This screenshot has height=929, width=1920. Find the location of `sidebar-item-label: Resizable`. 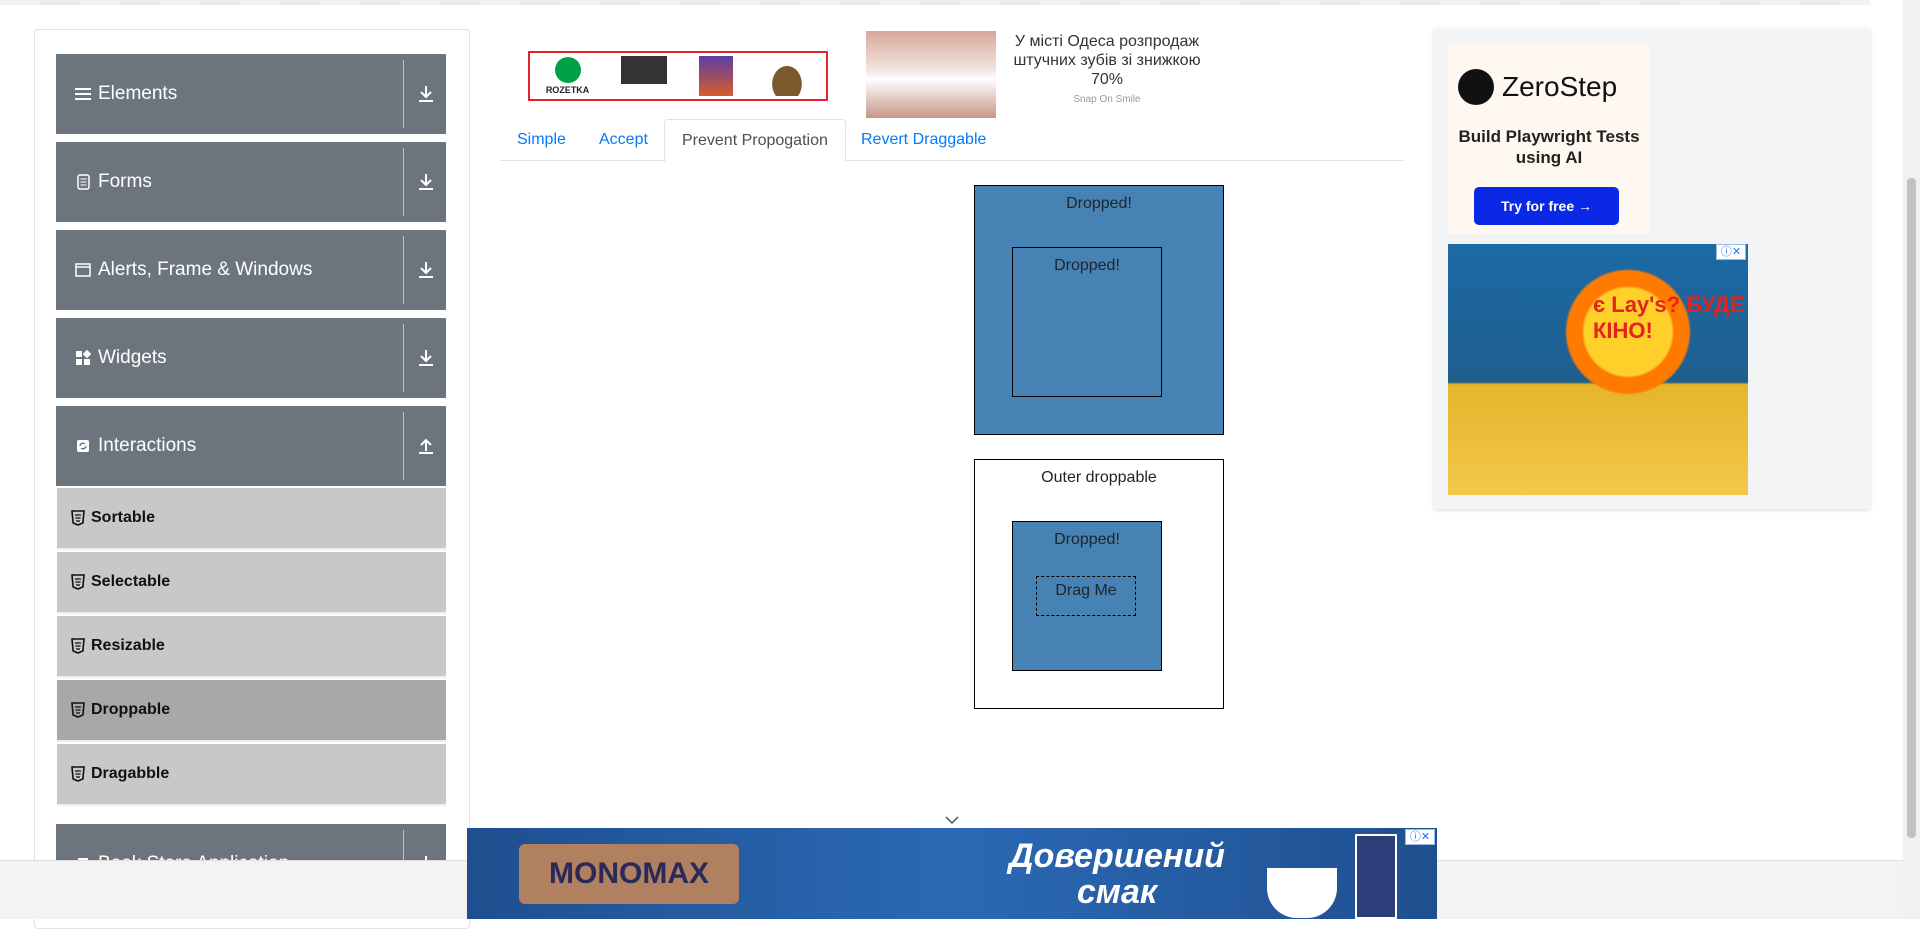

sidebar-item-label: Resizable is located at coordinates (128, 645).